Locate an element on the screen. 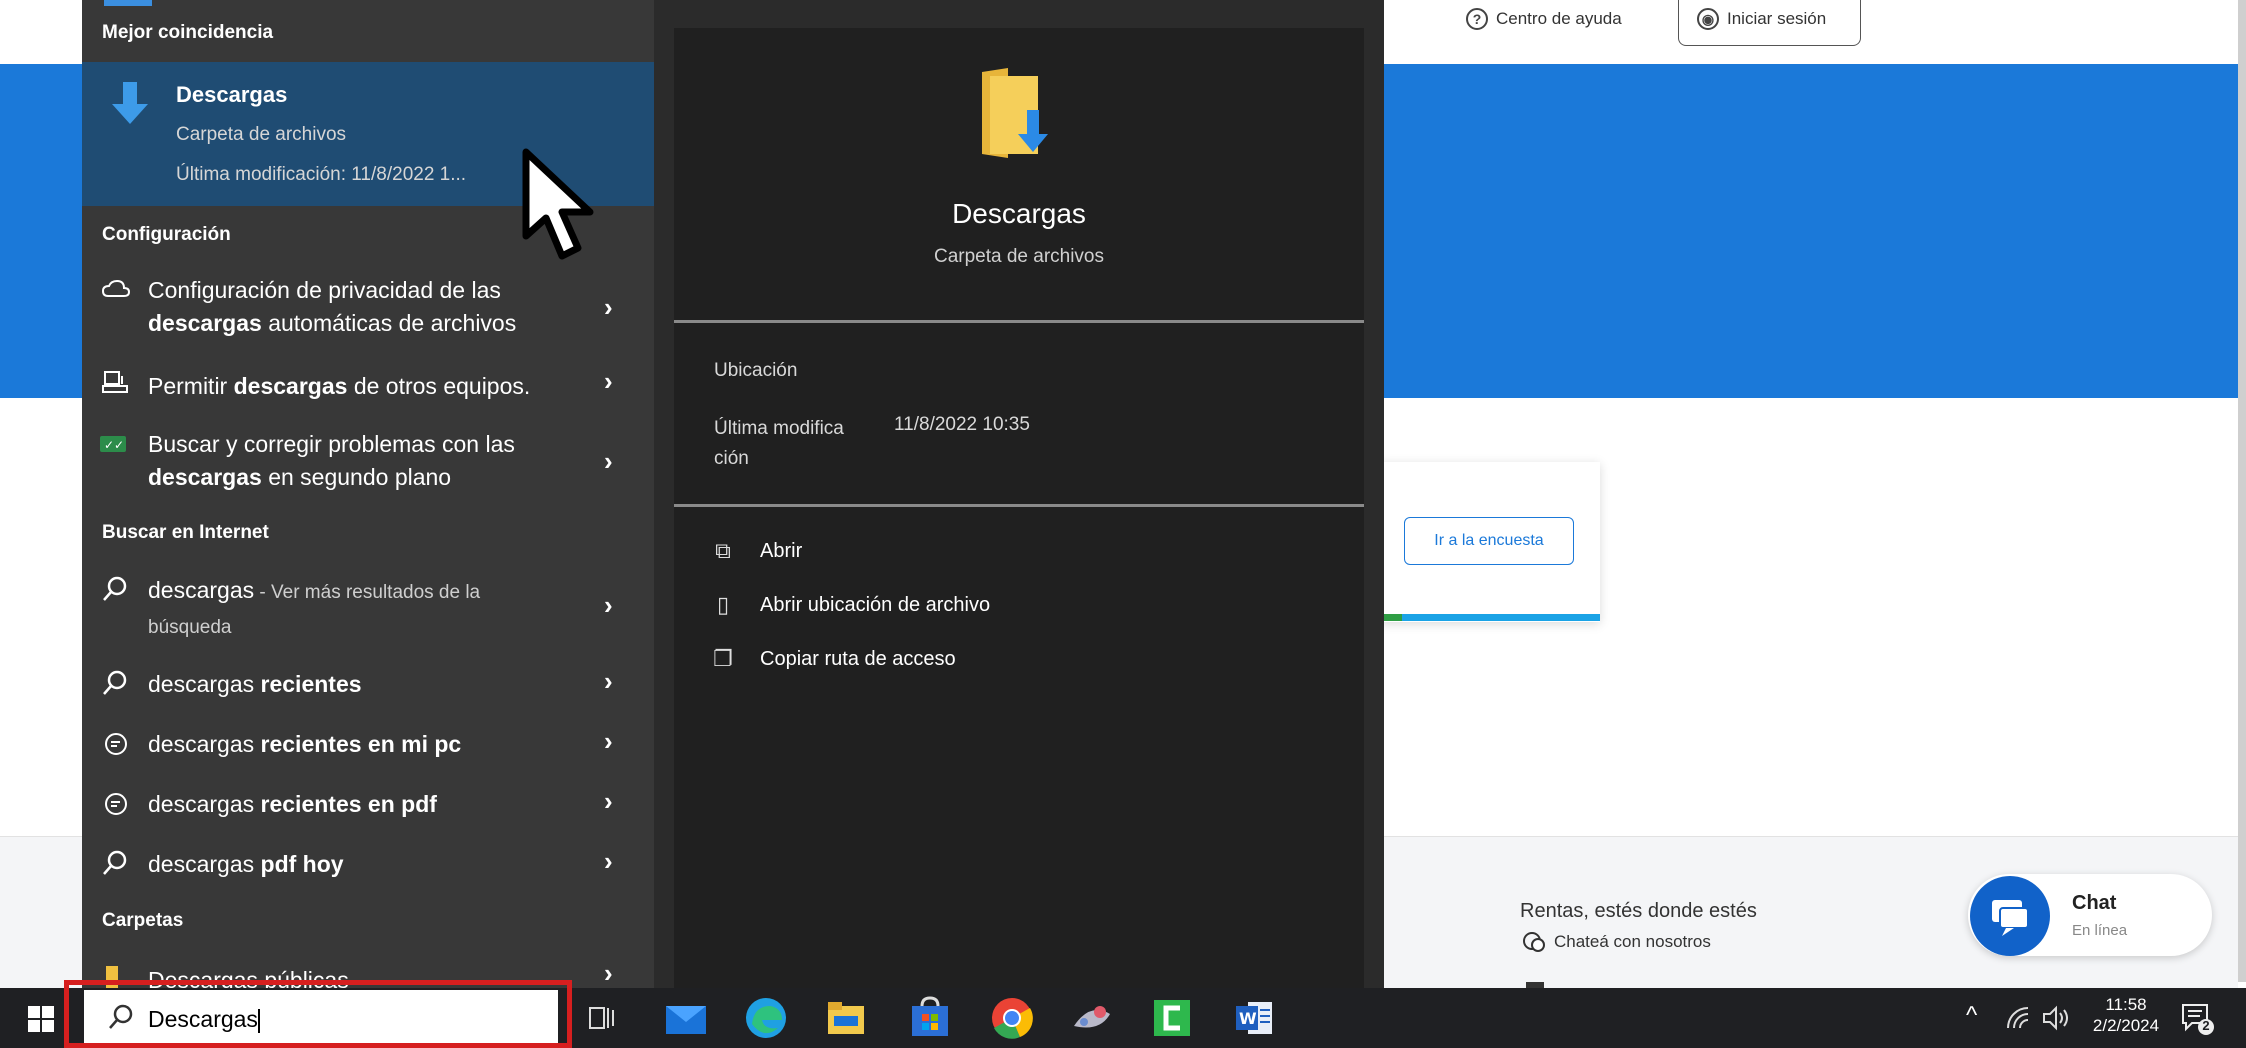 This screenshot has height=1048, width=2246. web-item-recientes-bold: recientes is located at coordinates (311, 684).